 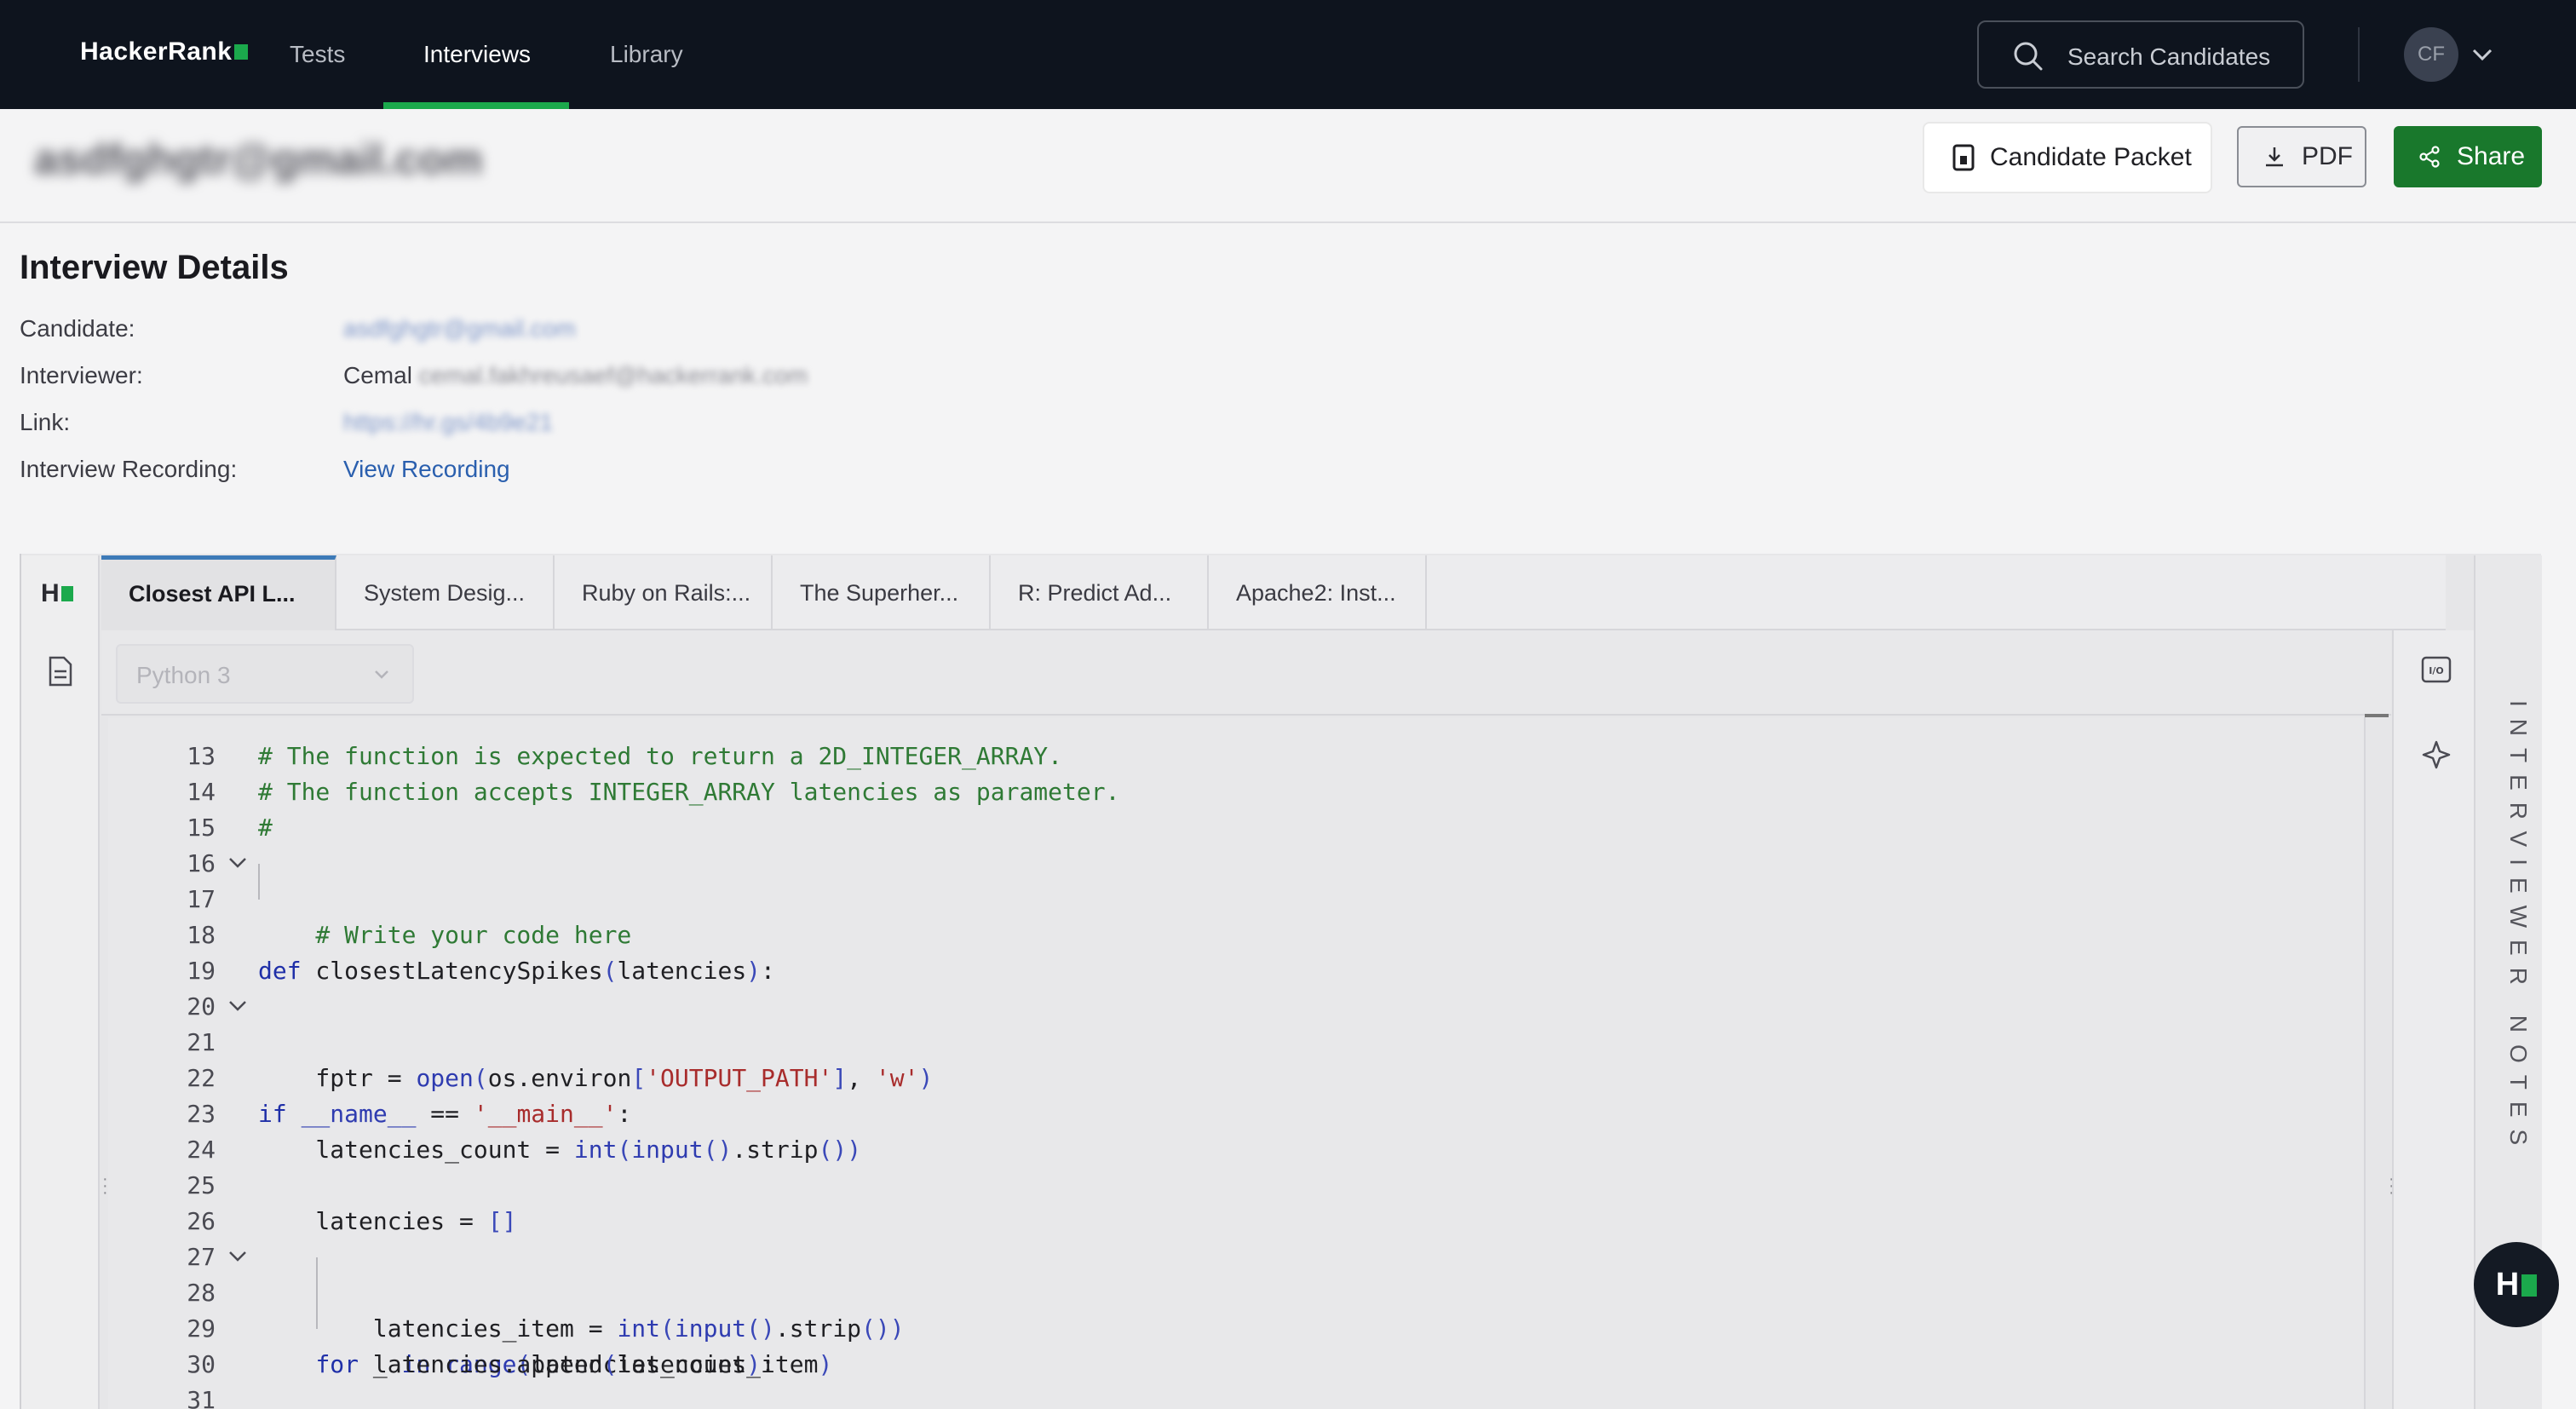 What do you see at coordinates (1246, 673) in the screenshot?
I see `editor-toolbar` at bounding box center [1246, 673].